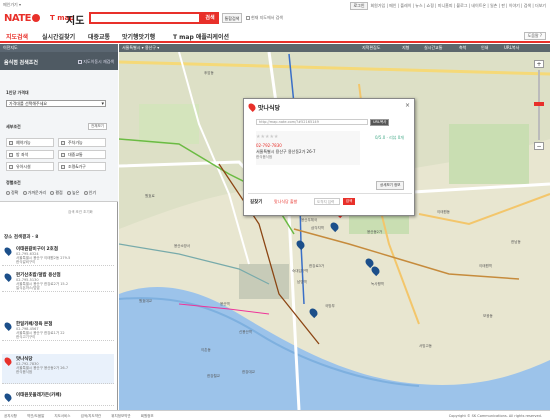 The image size is (550, 420). Describe the element at coordinates (377, 284) in the screenshot. I see `map-label: 녹사평역` at that location.